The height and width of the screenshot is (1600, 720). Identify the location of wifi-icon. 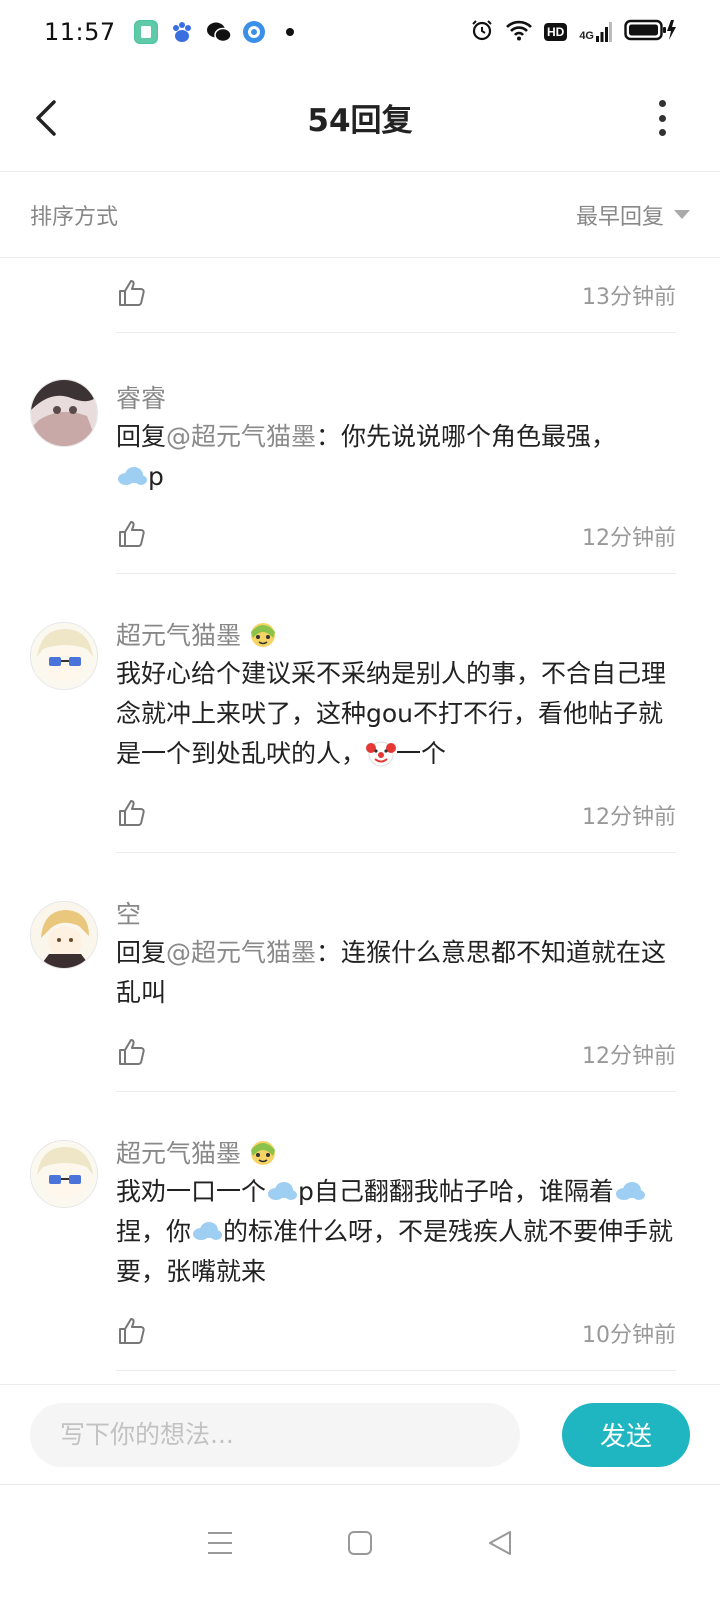
(519, 32).